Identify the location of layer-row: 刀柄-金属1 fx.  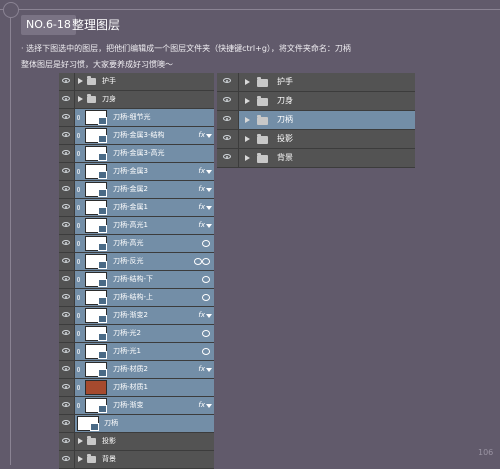
(136, 208).